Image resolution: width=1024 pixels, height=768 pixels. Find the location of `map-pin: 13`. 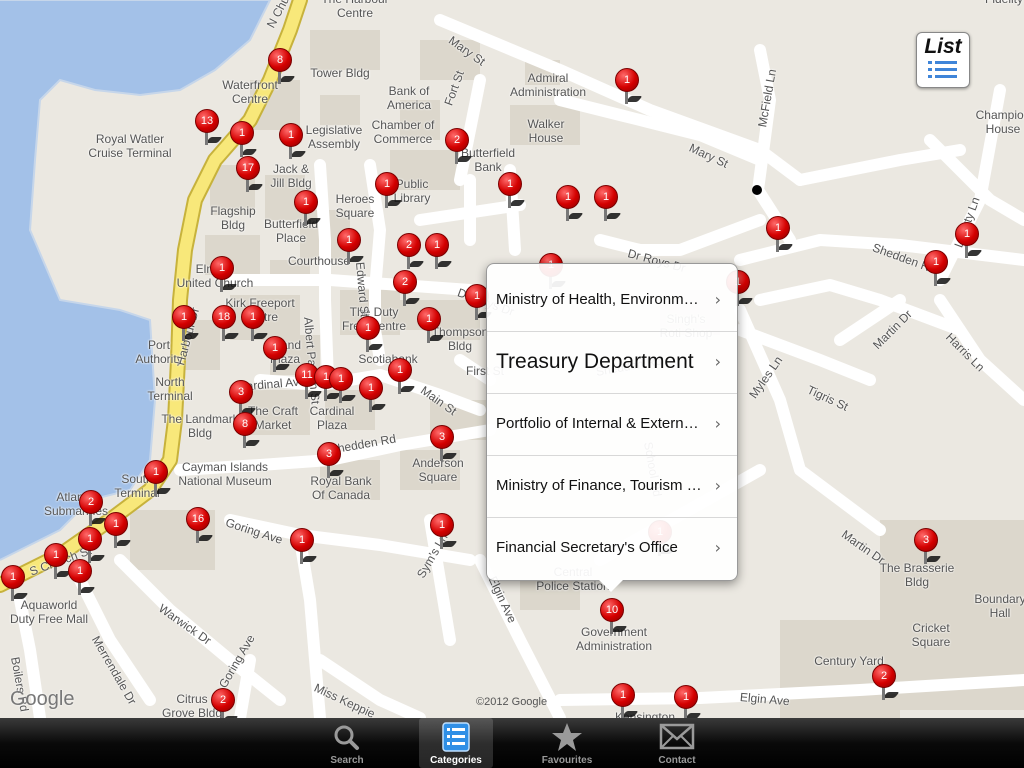

map-pin: 13 is located at coordinates (208, 129).